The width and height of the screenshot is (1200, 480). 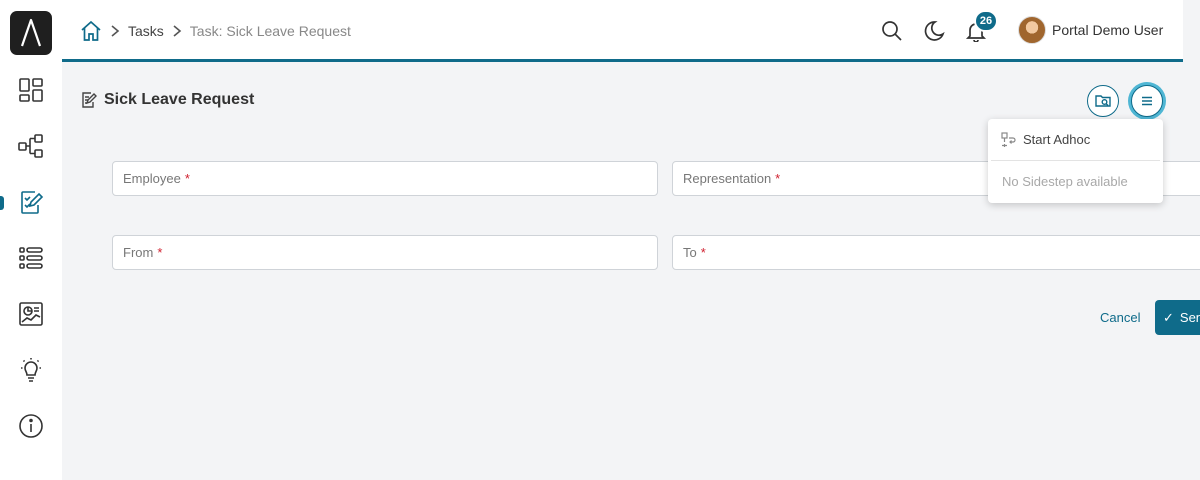 What do you see at coordinates (179, 99) in the screenshot?
I see `page-title-text: Sick Leave Request` at bounding box center [179, 99].